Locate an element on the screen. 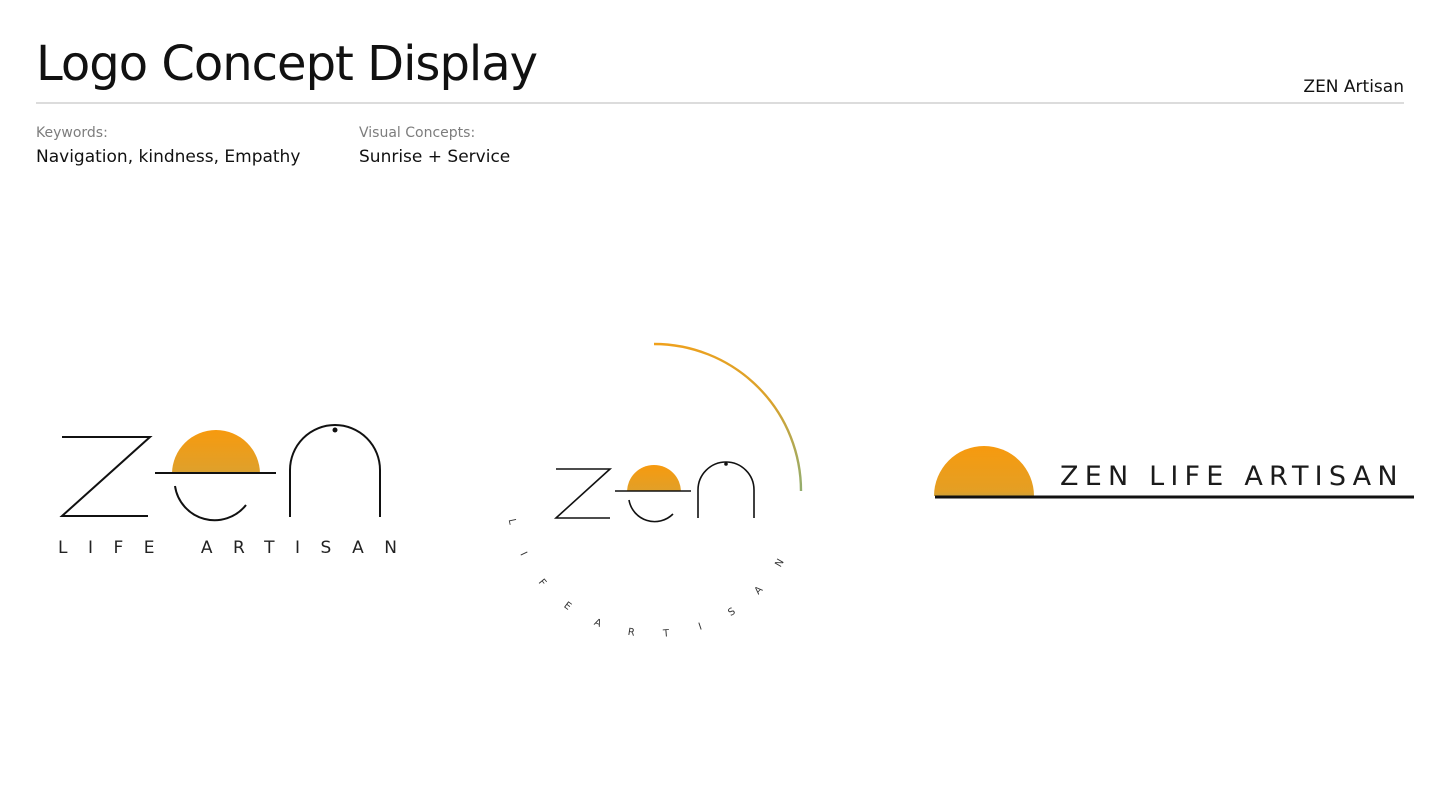  logo-horizontal-mark is located at coordinates (1174, 472).